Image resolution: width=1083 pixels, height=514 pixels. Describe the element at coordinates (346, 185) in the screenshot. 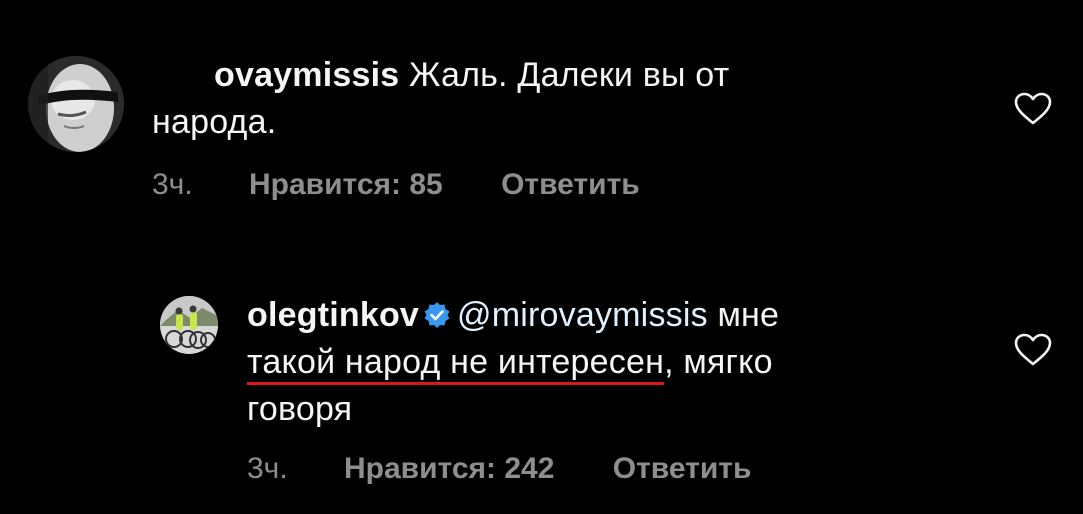

I see `comment-likes: Нравится: 85` at that location.